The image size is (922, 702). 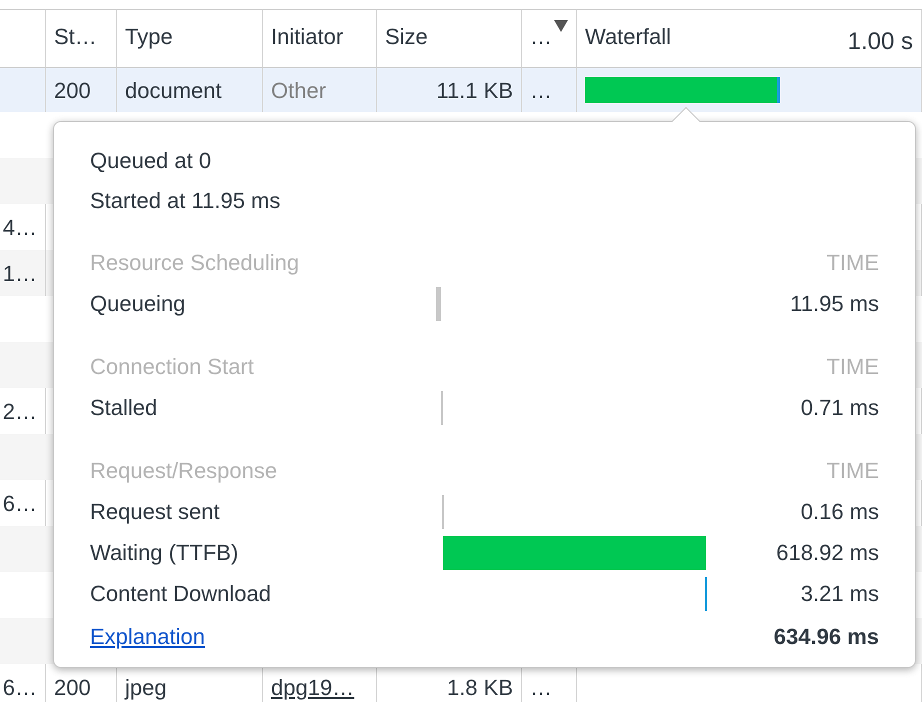 What do you see at coordinates (186, 200) in the screenshot?
I see `timing-text: Started at 11.95 ms` at bounding box center [186, 200].